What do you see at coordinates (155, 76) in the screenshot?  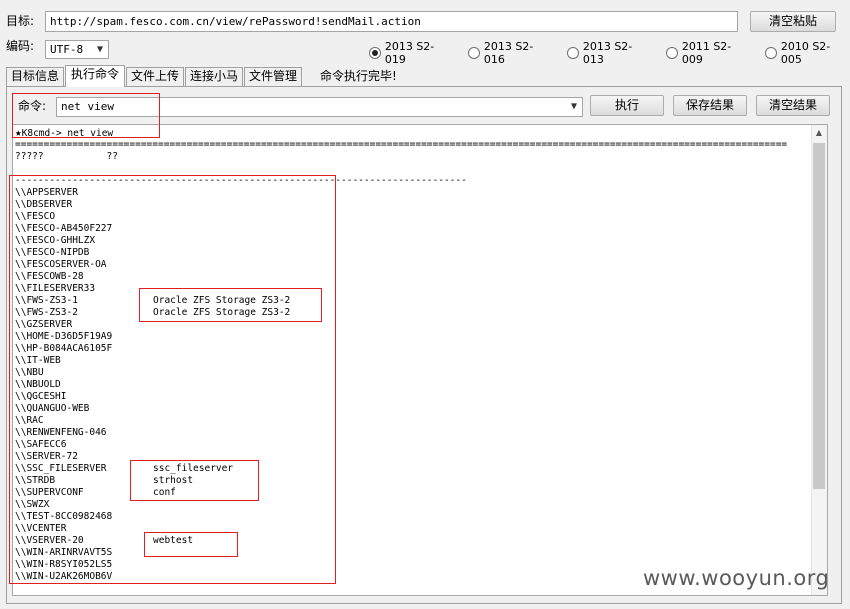 I see `tab-file-upload: 文件上传` at bounding box center [155, 76].